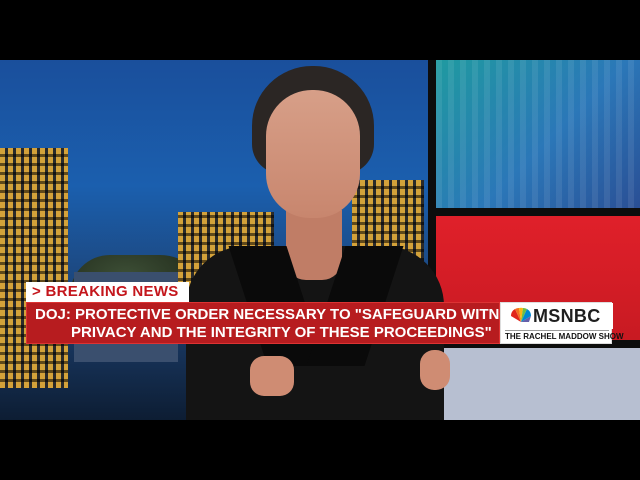 The height and width of the screenshot is (480, 640). Describe the element at coordinates (320, 450) in the screenshot. I see `letterbox-bottom` at that location.